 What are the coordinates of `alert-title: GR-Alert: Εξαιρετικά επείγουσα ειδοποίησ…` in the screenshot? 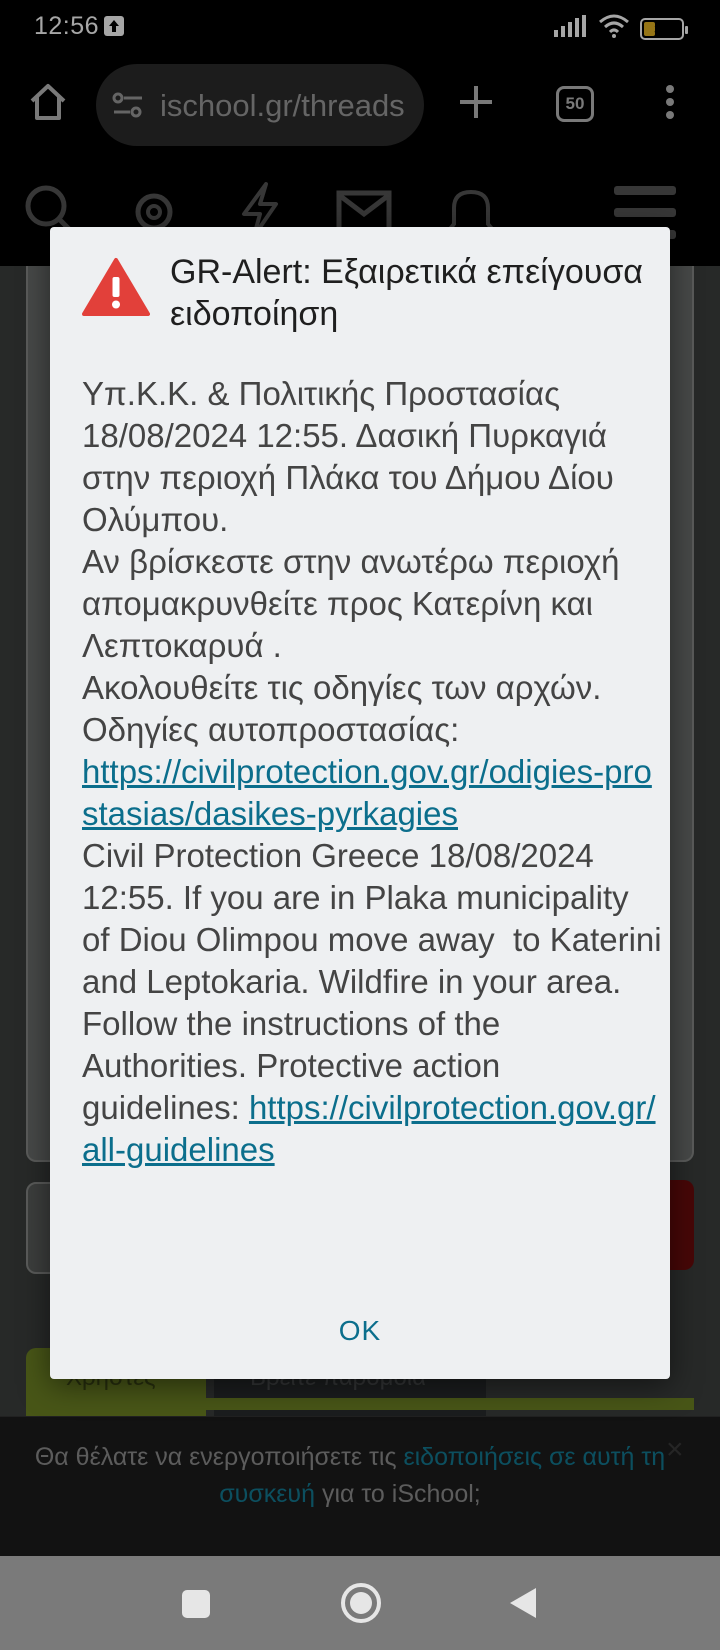 It's located at (406, 293).